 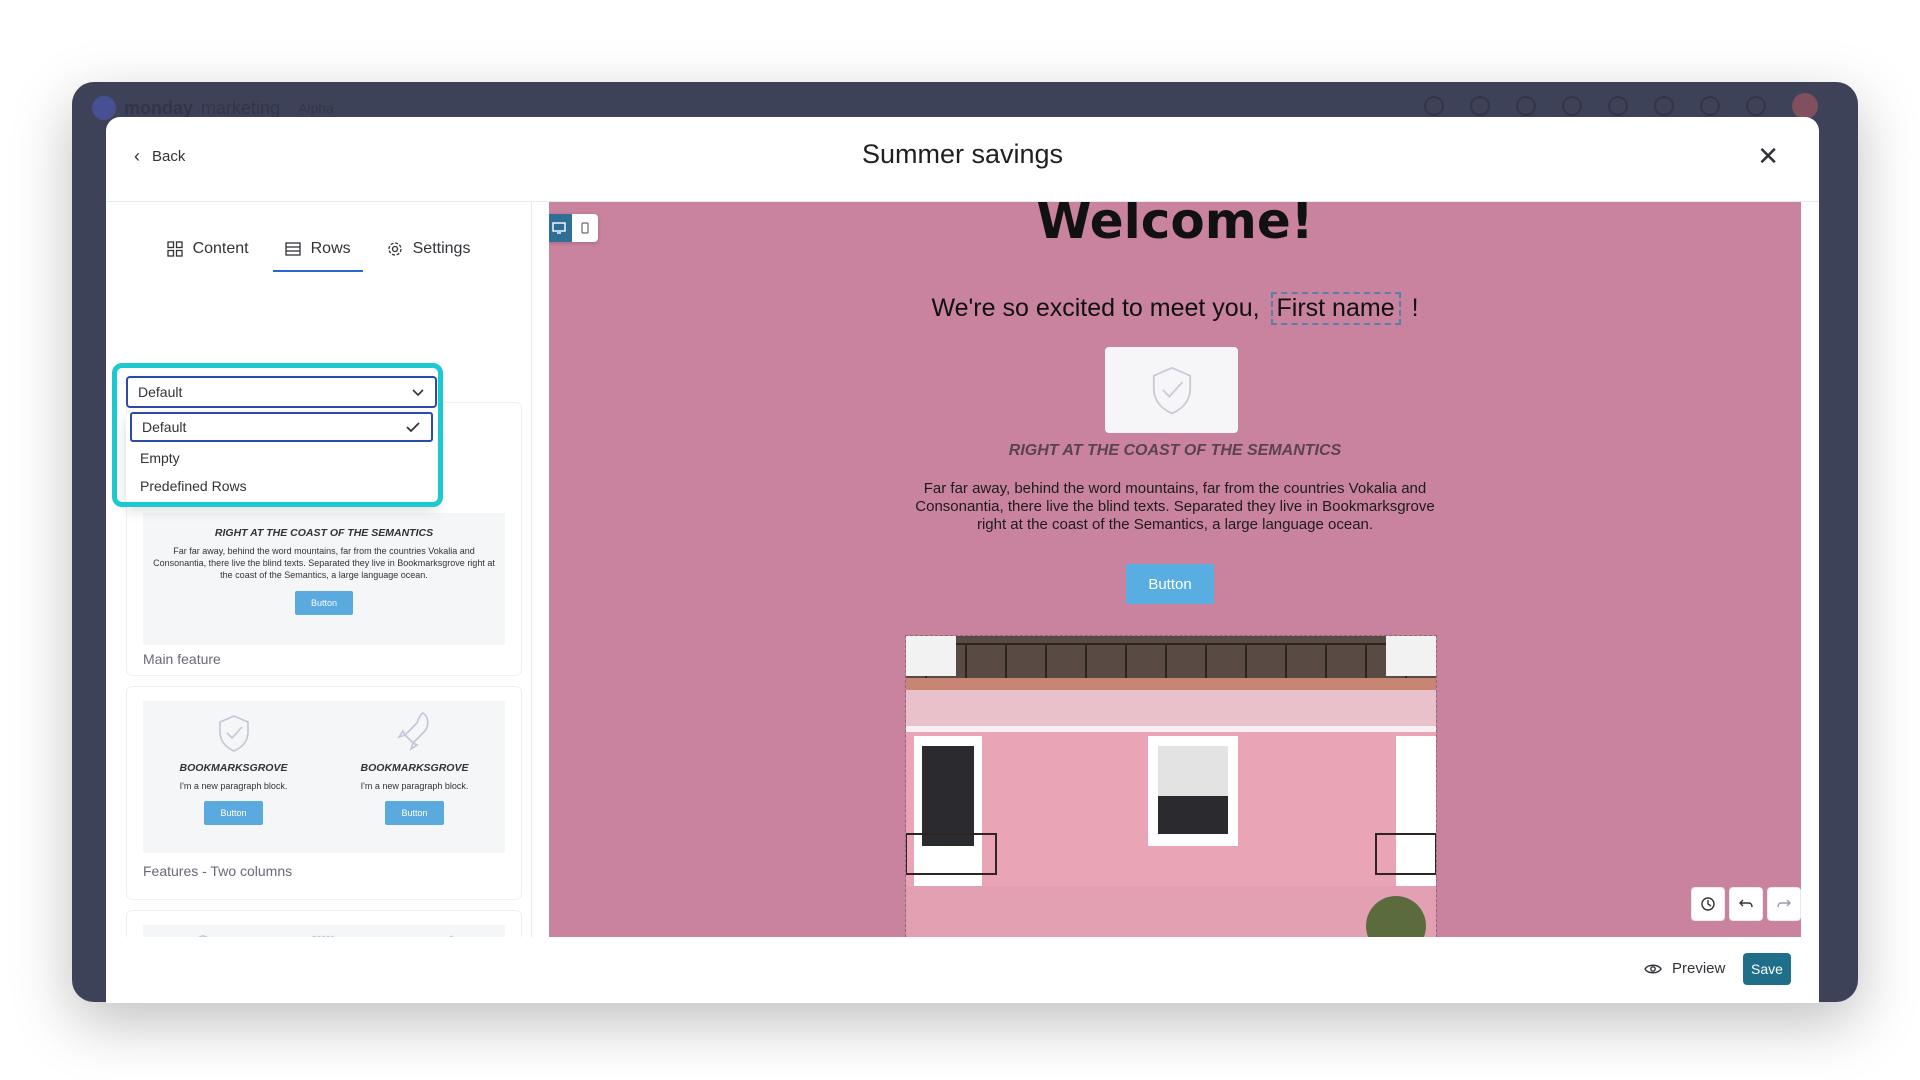 I want to click on menu-item-predefined-rows: Predefined Rows, so click(x=281, y=486).